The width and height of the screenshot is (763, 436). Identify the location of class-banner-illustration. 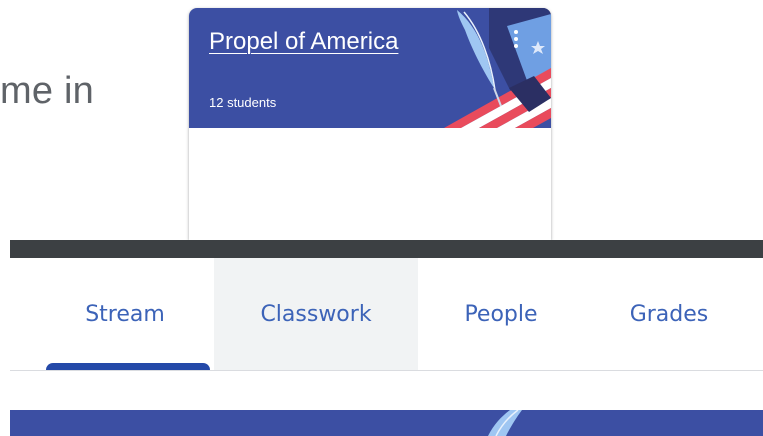
(497, 68).